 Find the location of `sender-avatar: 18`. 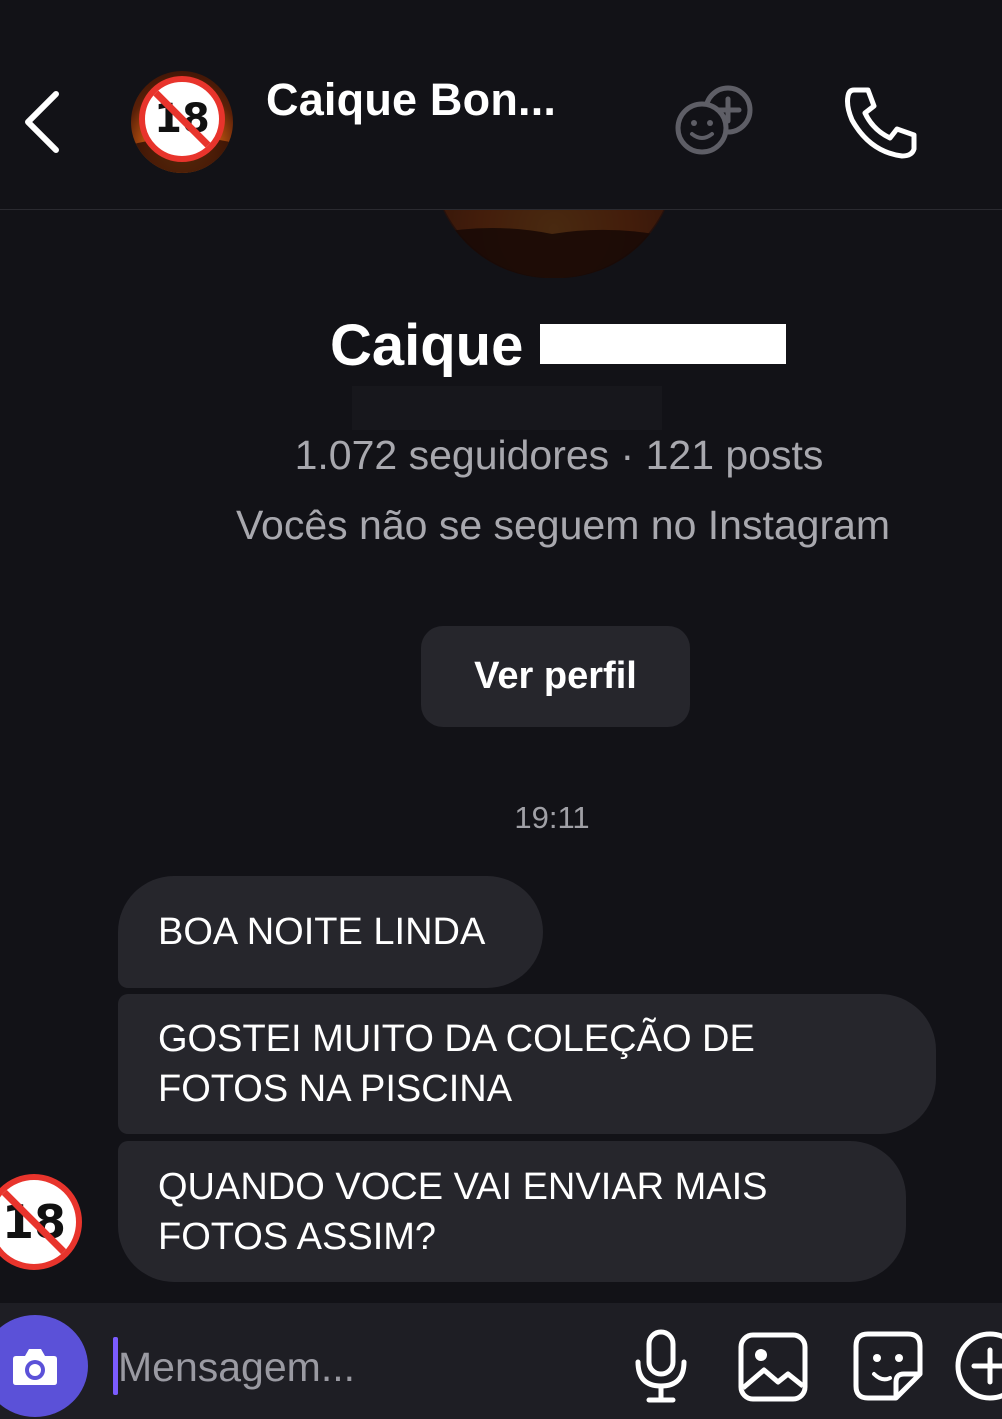

sender-avatar: 18 is located at coordinates (41, 1222).